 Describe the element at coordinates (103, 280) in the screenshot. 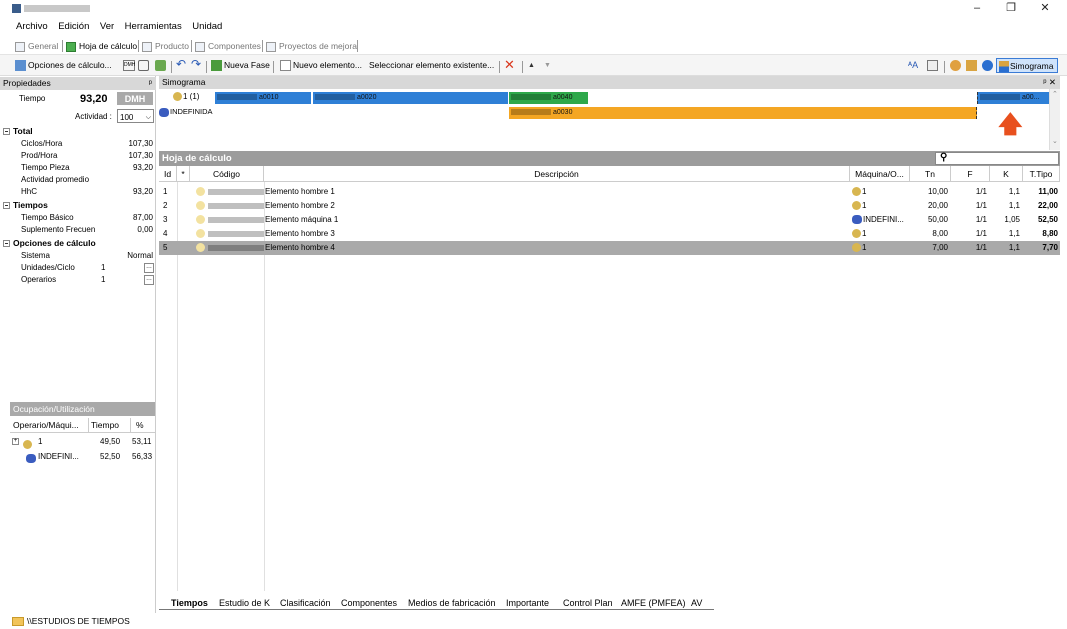

I see `operarios-field: 1` at that location.